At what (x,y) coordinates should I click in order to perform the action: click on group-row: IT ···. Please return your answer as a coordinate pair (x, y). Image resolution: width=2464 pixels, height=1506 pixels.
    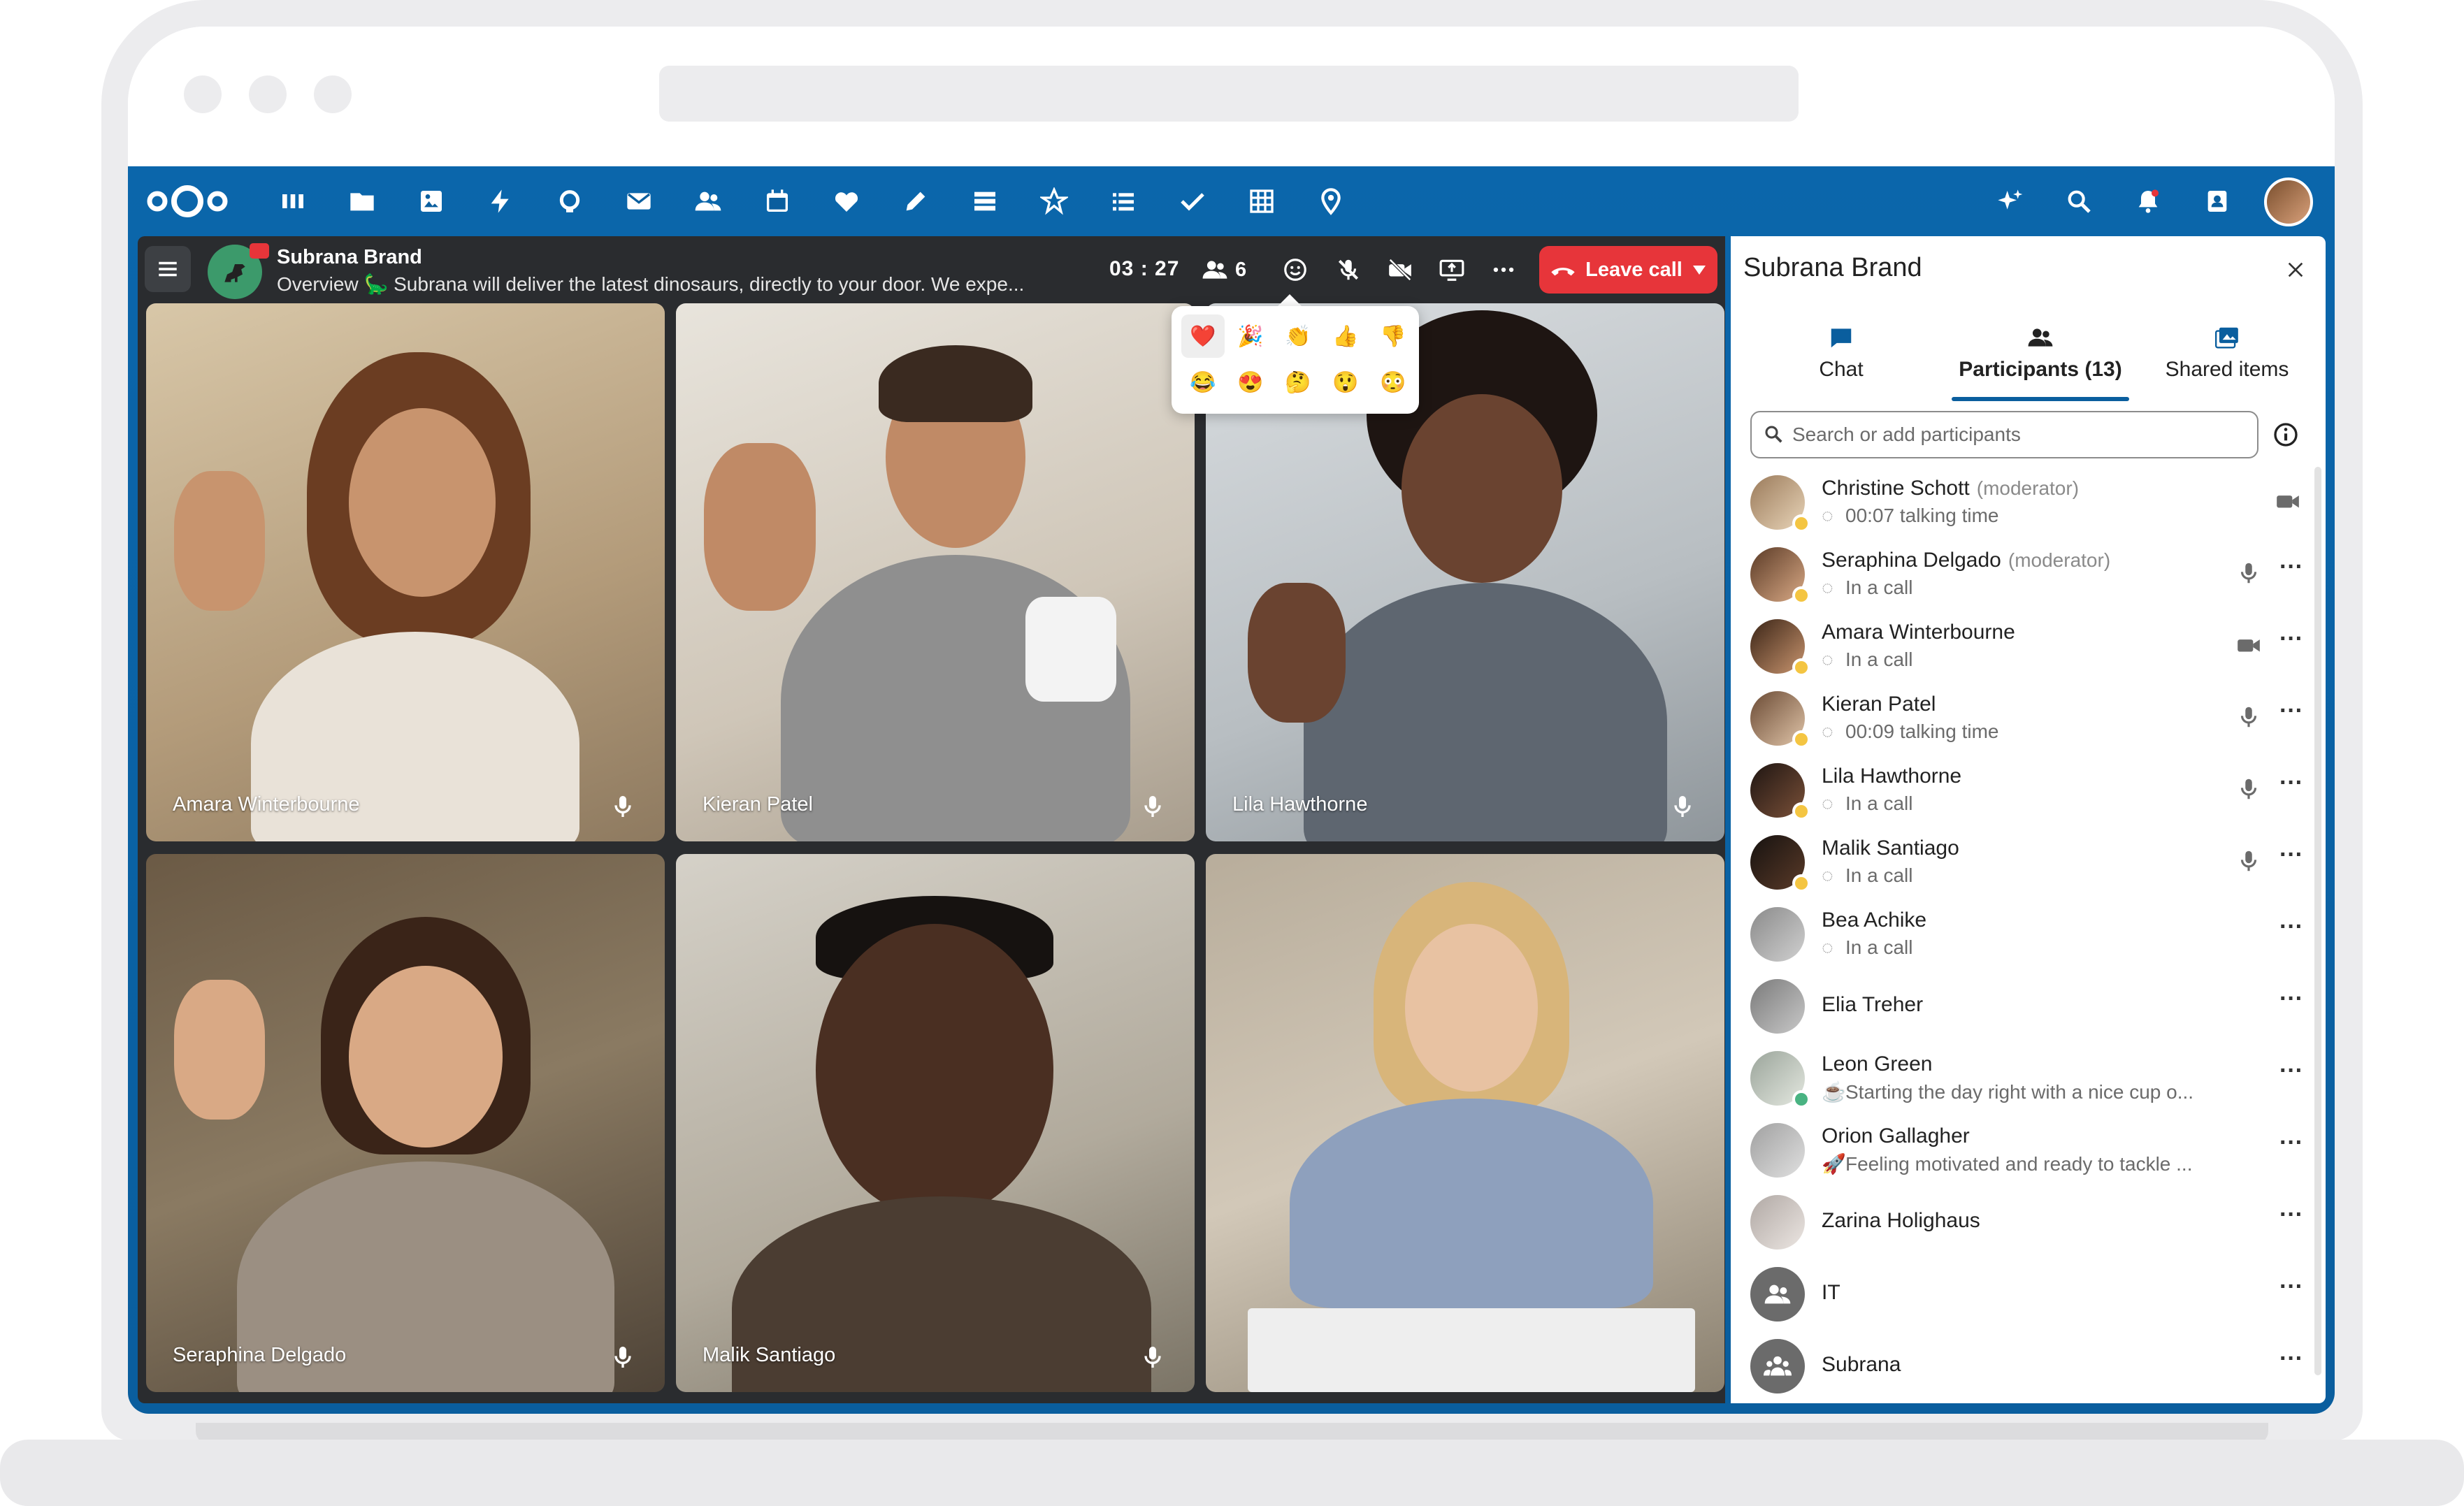
    Looking at the image, I should click on (2029, 1293).